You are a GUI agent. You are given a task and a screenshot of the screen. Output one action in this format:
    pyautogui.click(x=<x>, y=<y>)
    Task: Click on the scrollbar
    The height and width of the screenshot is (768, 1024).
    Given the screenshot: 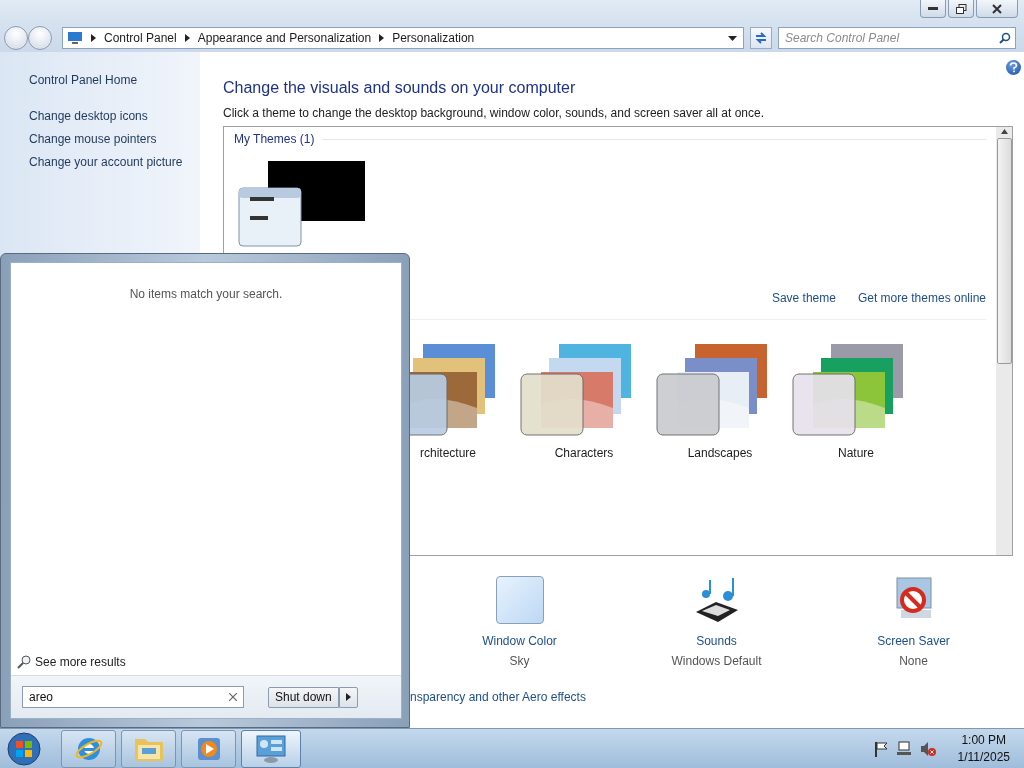 What is the action you would take?
    pyautogui.click(x=1004, y=341)
    